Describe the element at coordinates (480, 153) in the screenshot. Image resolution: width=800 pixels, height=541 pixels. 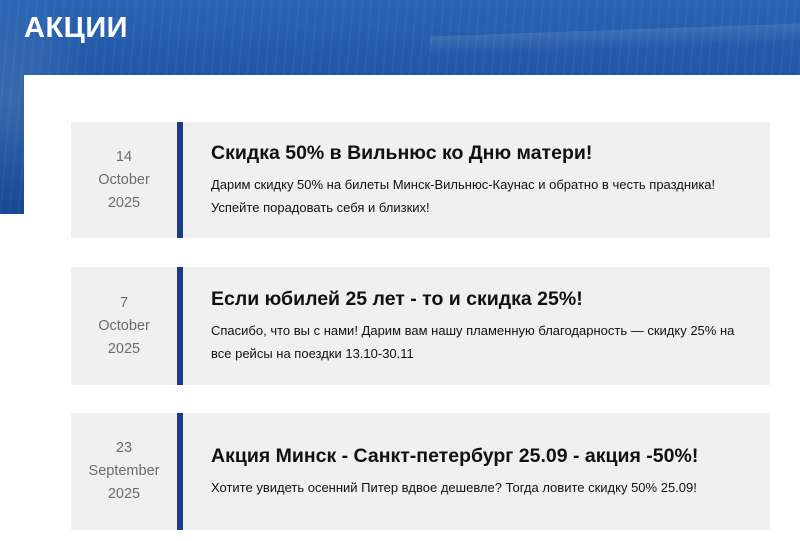
I see `promotion-title: Скидка 50% в Вильнюс ко Дню матери!` at that location.